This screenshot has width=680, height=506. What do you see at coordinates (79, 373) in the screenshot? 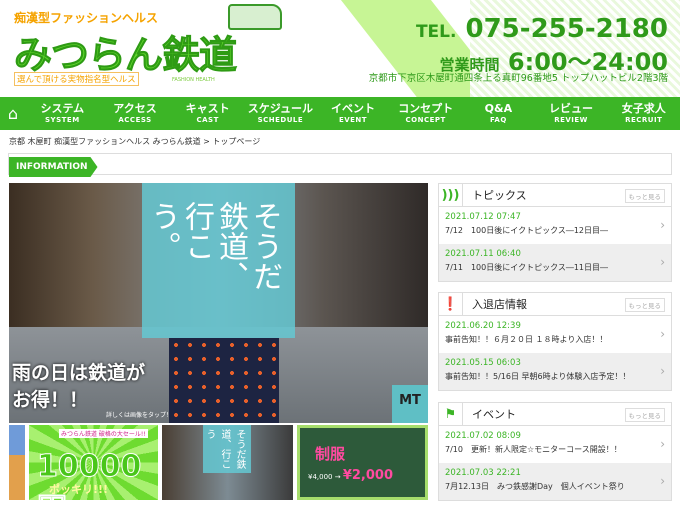
I see `caption-line: 雨の日は鉄道が` at bounding box center [79, 373].